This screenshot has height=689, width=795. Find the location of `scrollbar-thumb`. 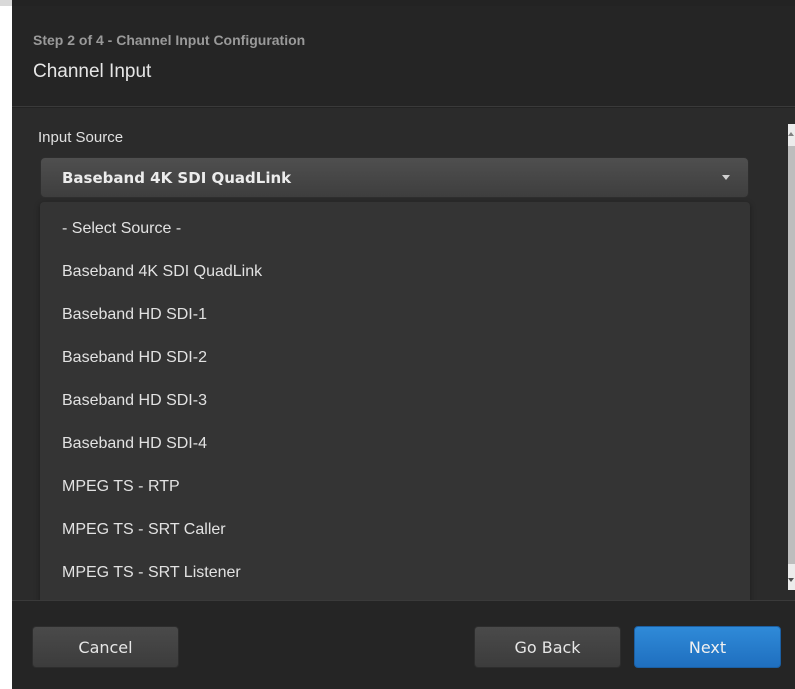

scrollbar-thumb is located at coordinates (791, 355).